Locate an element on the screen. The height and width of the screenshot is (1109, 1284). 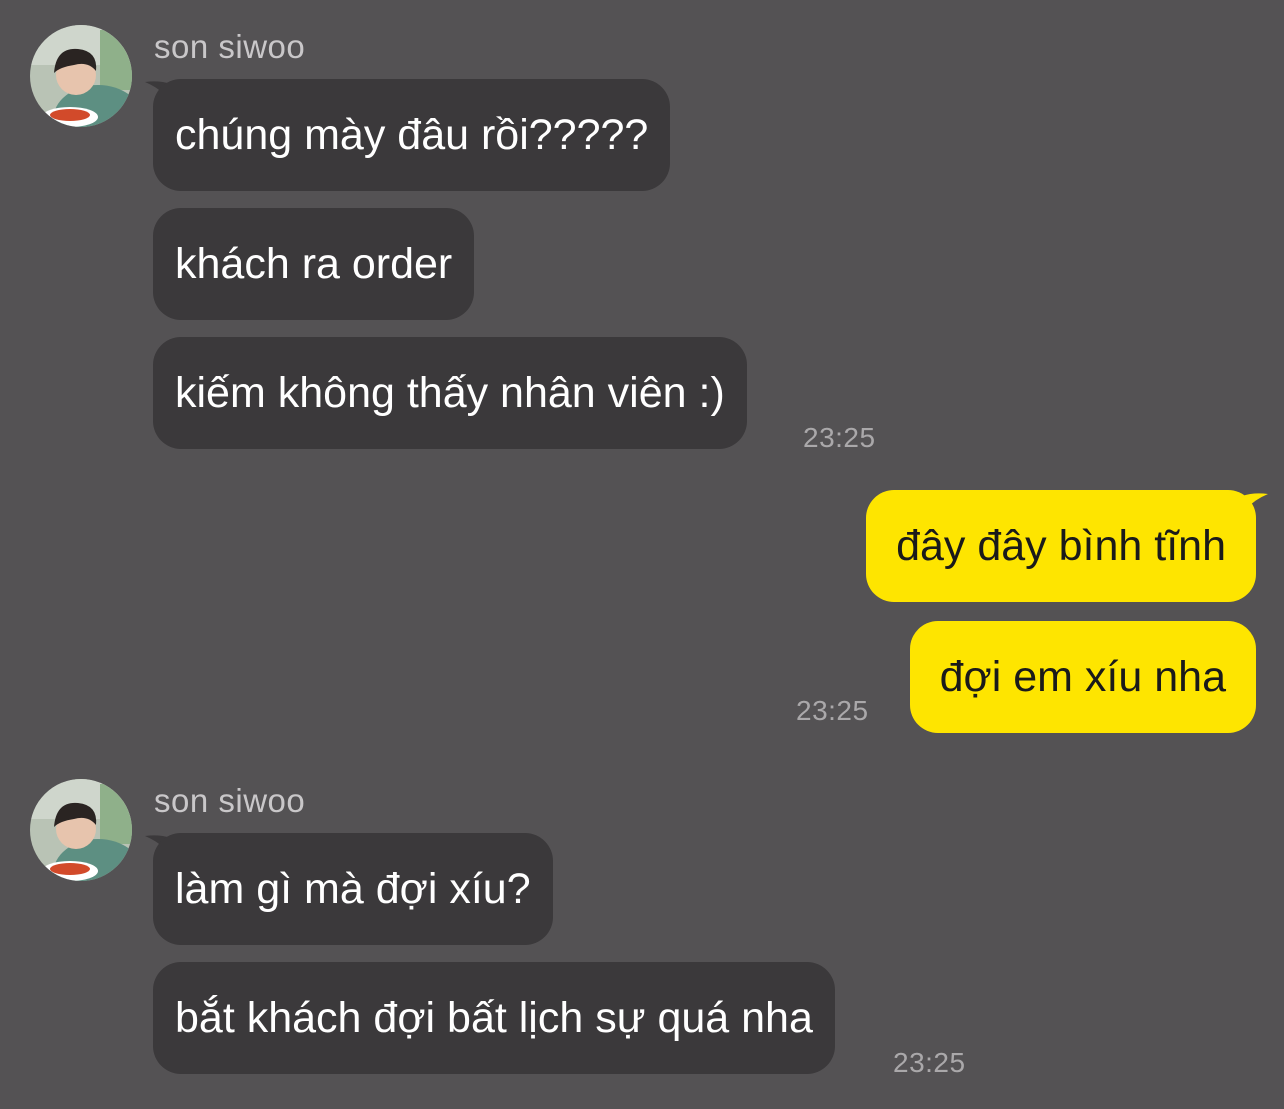
message-bubble: đây đây bình tĩnh is located at coordinates (1061, 546).